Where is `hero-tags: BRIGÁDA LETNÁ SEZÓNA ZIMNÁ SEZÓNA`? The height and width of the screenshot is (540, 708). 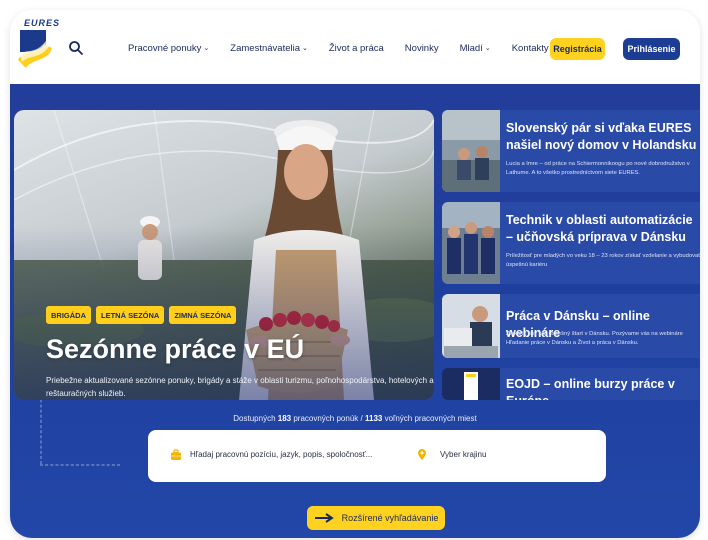 hero-tags: BRIGÁDA LETNÁ SEZÓNA ZIMNÁ SEZÓNA is located at coordinates (143, 315).